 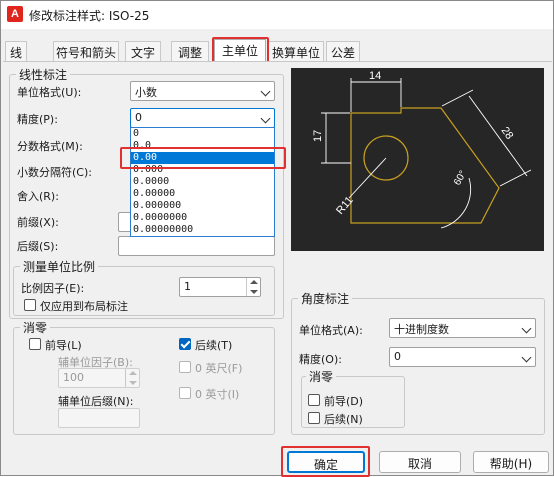 What do you see at coordinates (50, 146) in the screenshot?
I see `fraction-format-label: 分数格式(M):` at bounding box center [50, 146].